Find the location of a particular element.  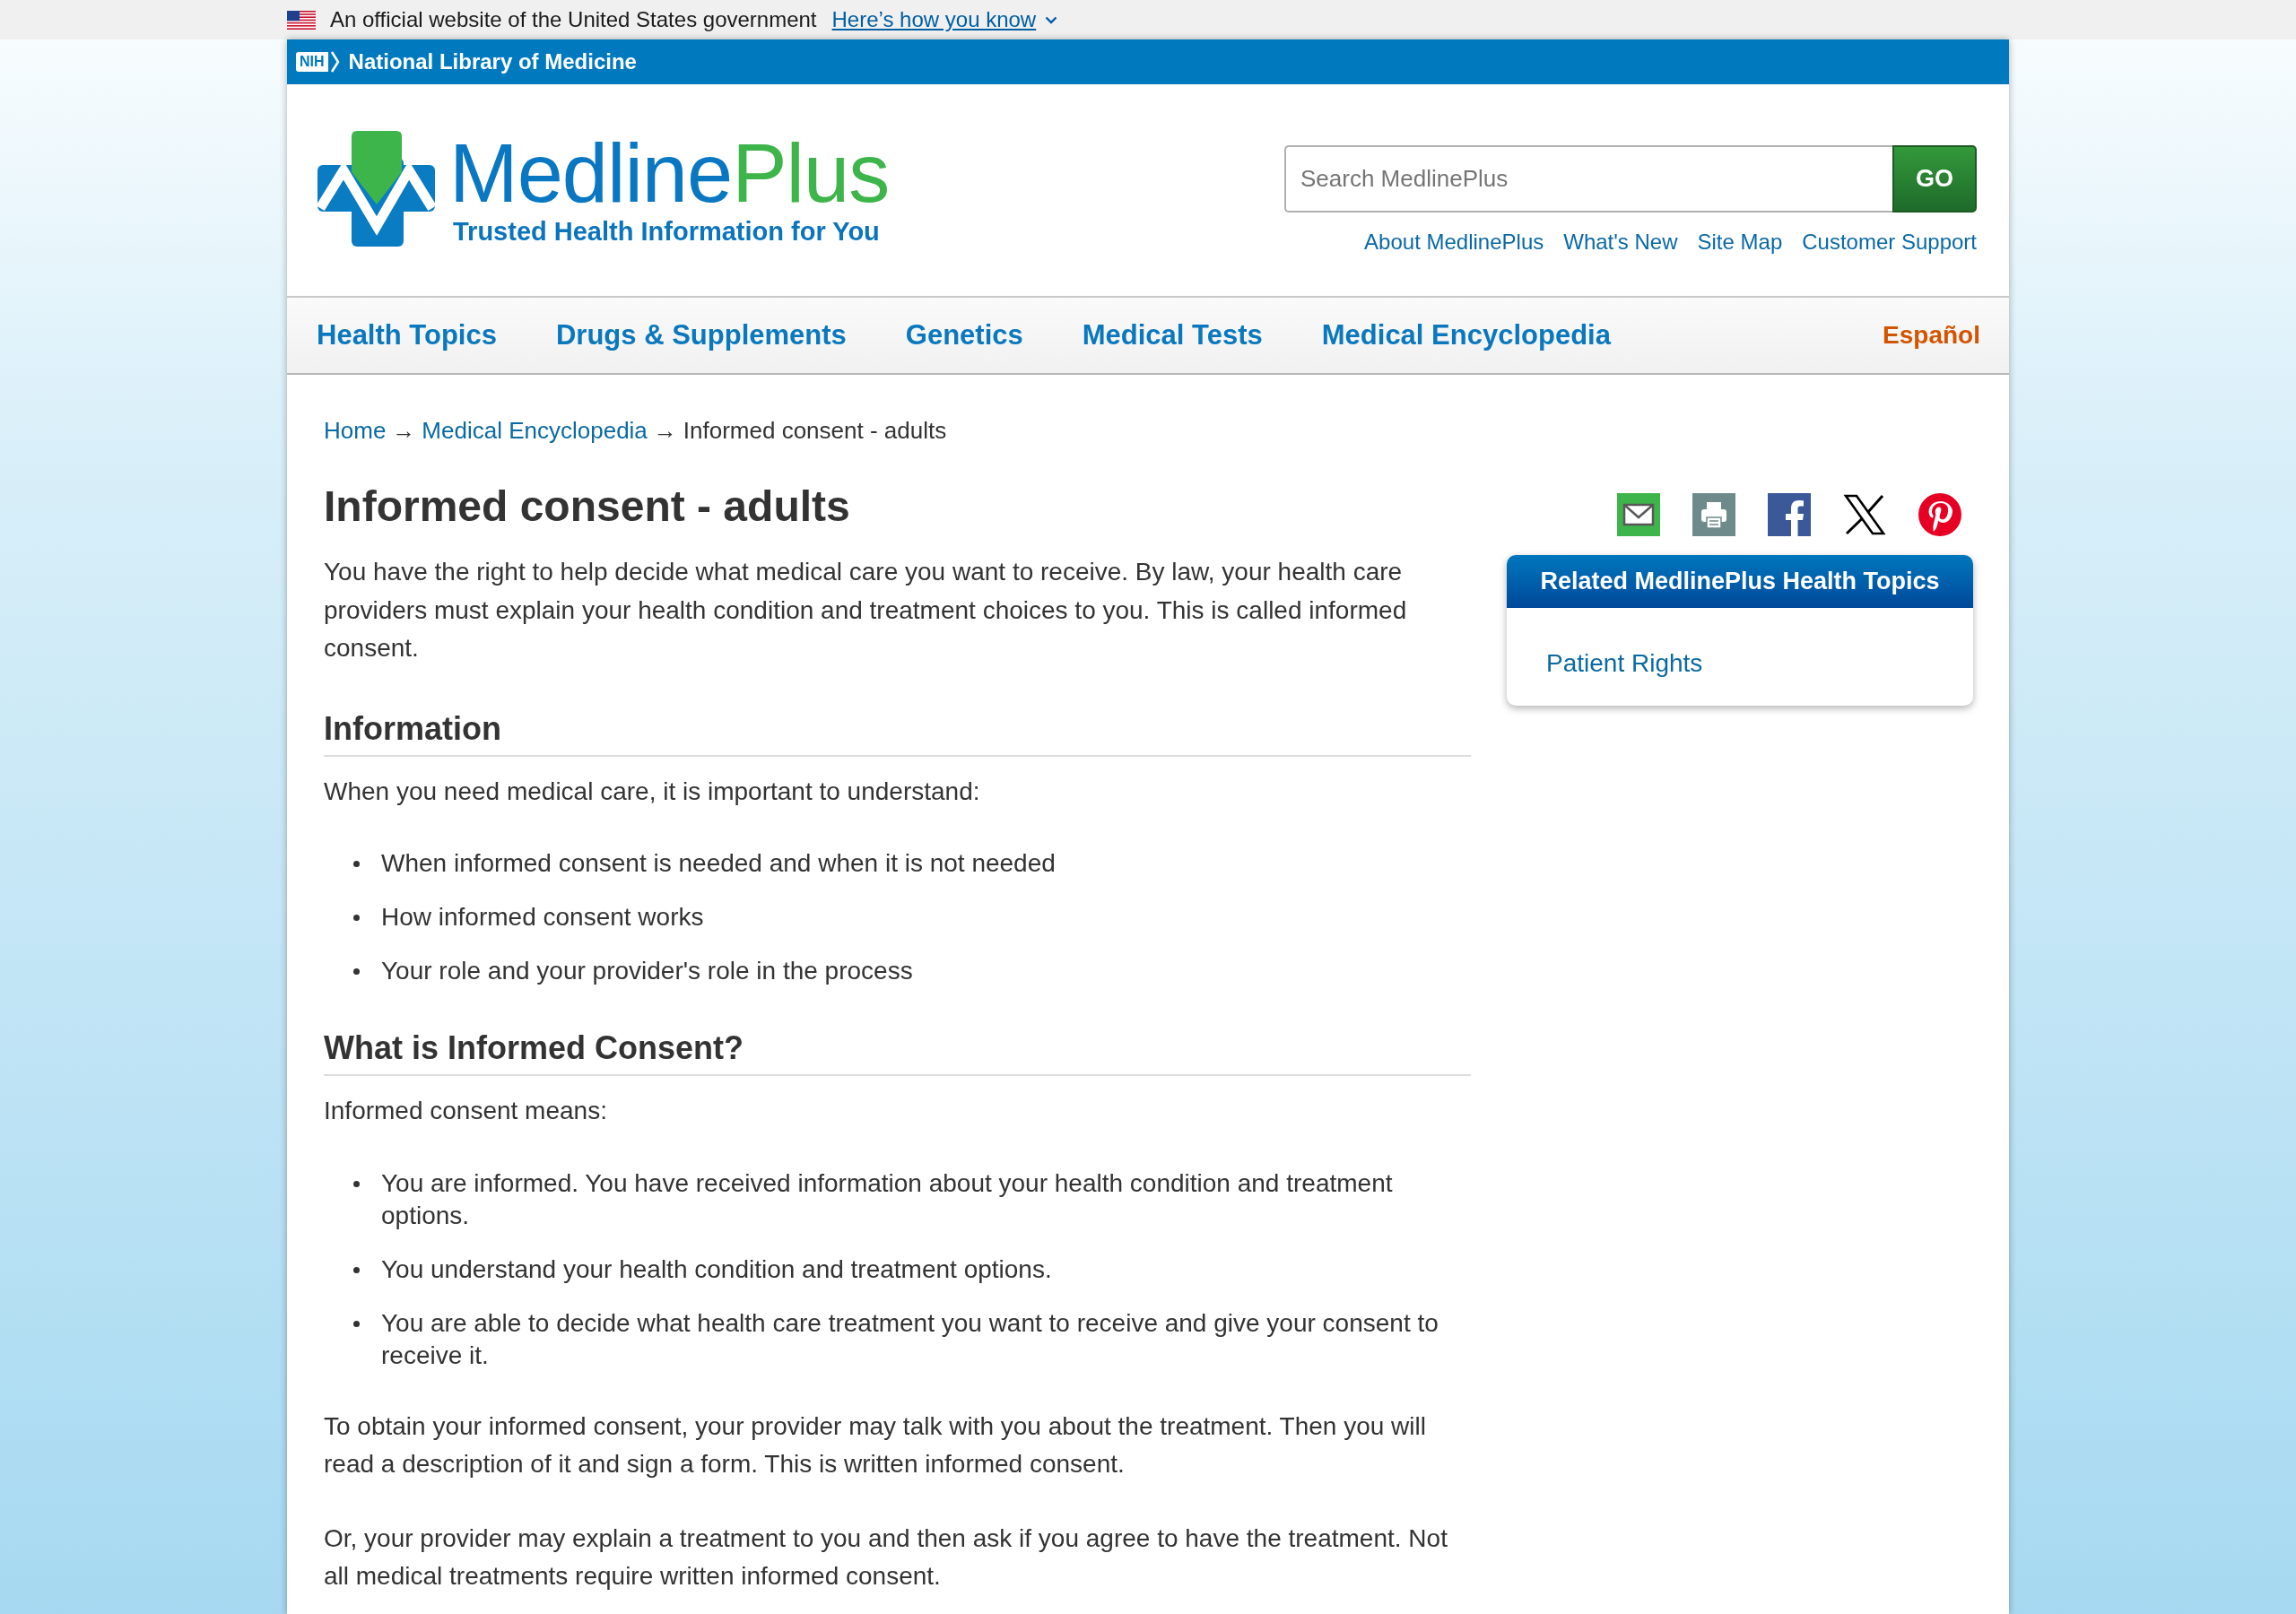

article-title: Informed consent - adults is located at coordinates (587, 507).